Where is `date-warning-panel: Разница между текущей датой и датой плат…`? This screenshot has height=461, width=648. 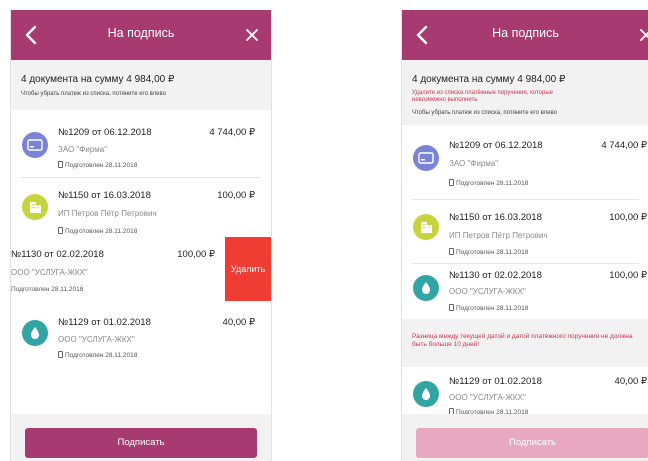 date-warning-panel: Разница между текущей датой и датой плат… is located at coordinates (525, 343).